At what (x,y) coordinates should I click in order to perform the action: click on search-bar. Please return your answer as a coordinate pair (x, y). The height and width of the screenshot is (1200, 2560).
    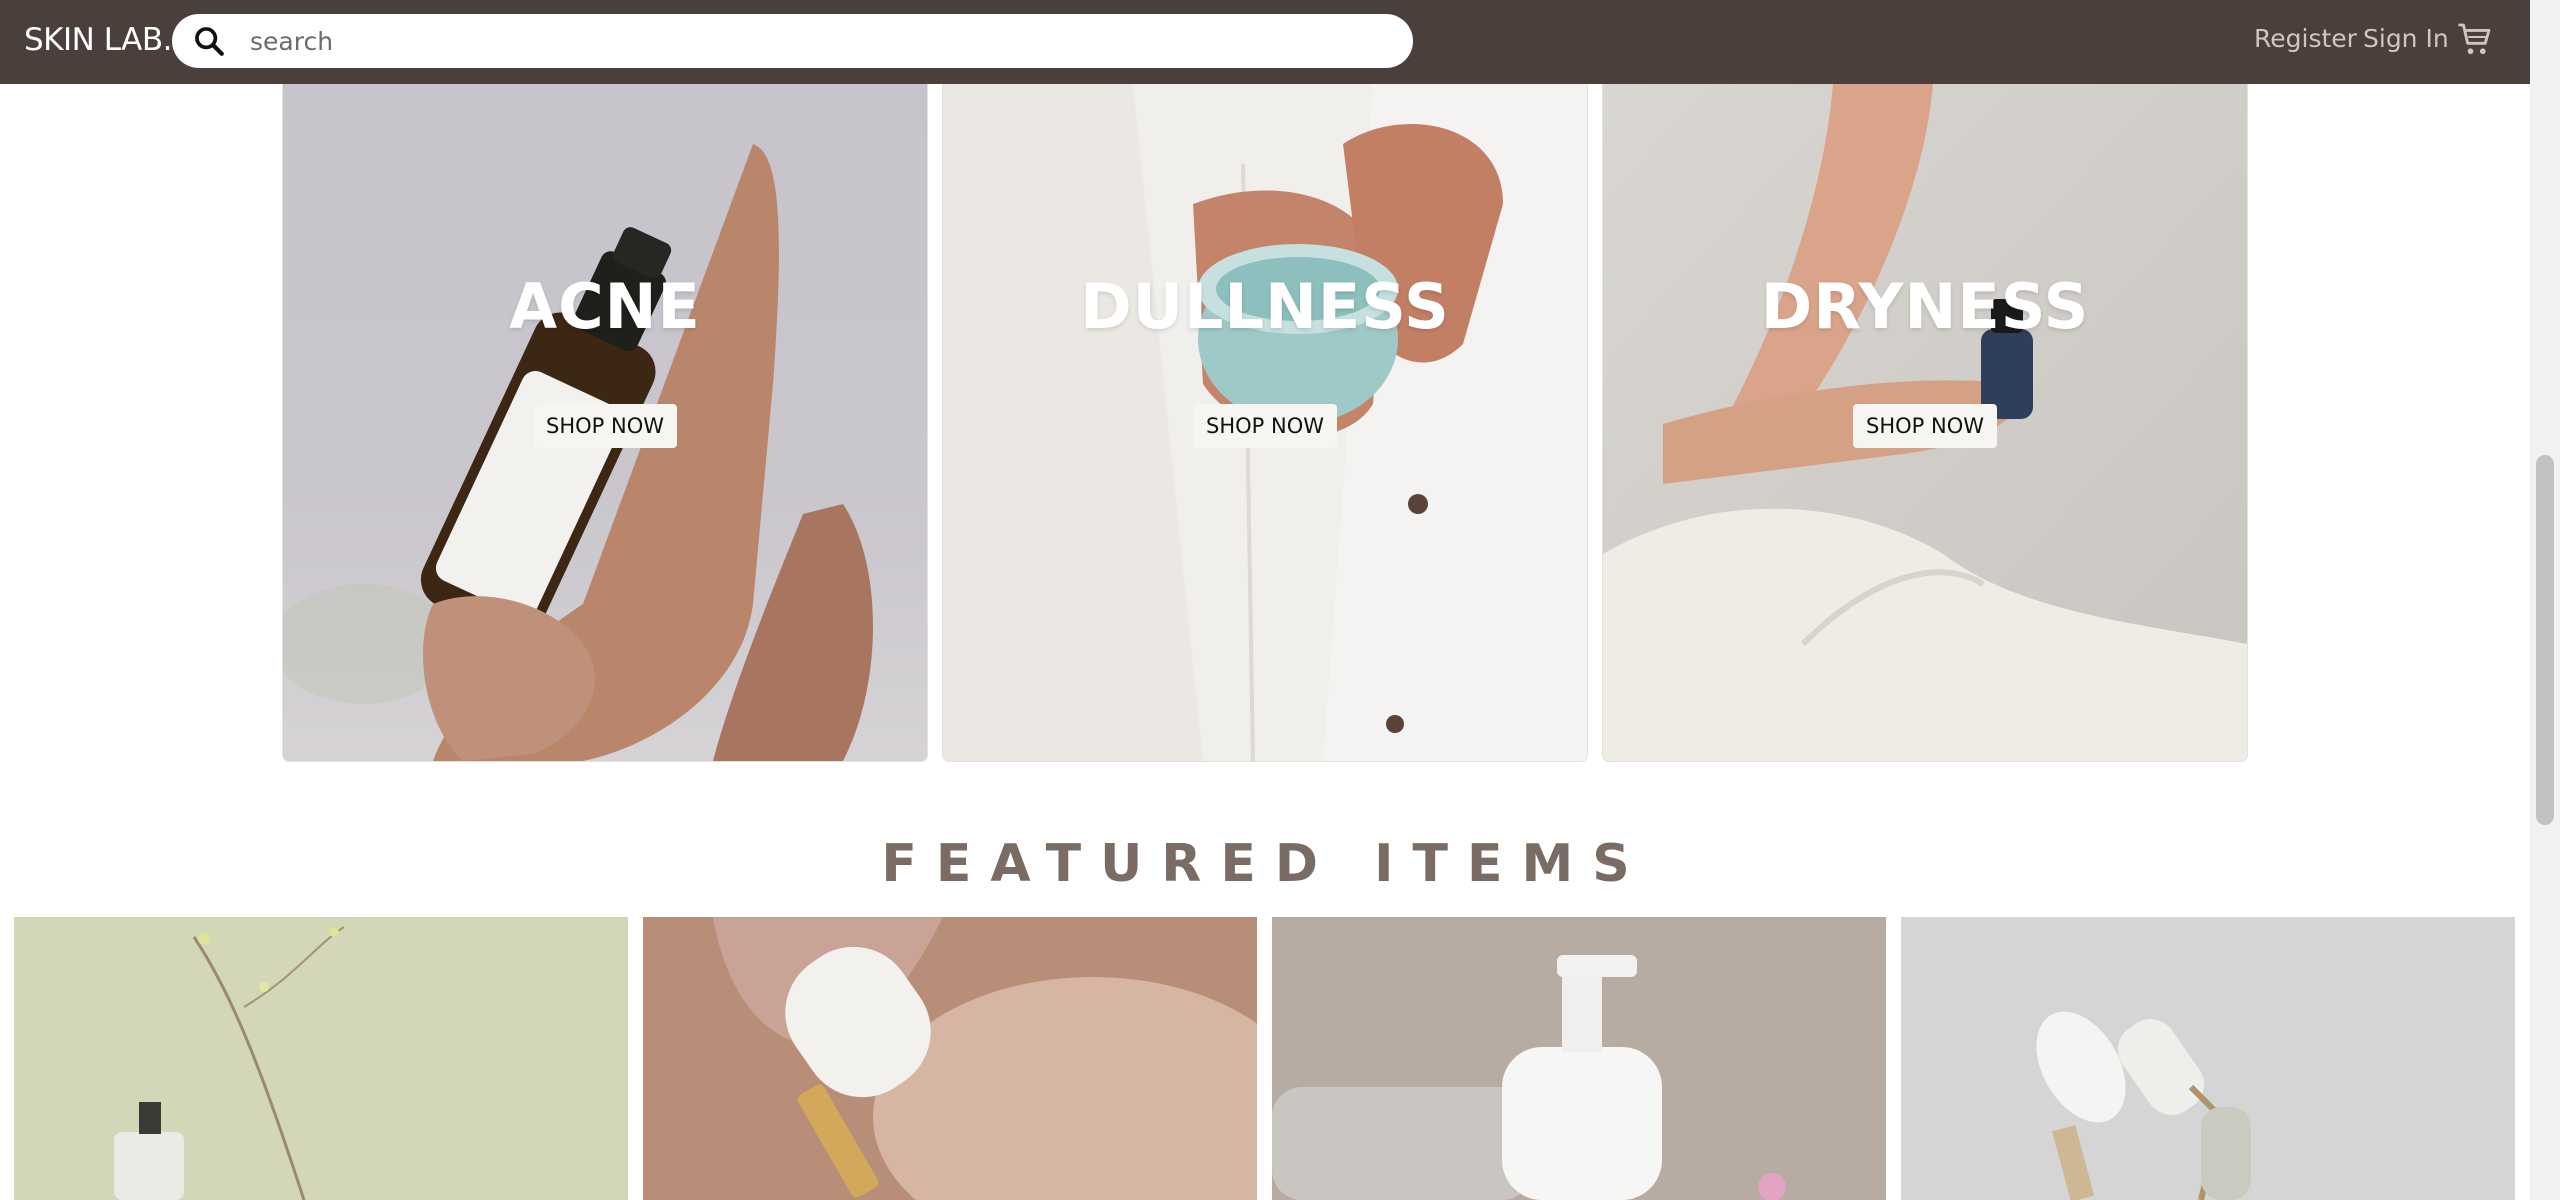
    Looking at the image, I should click on (792, 41).